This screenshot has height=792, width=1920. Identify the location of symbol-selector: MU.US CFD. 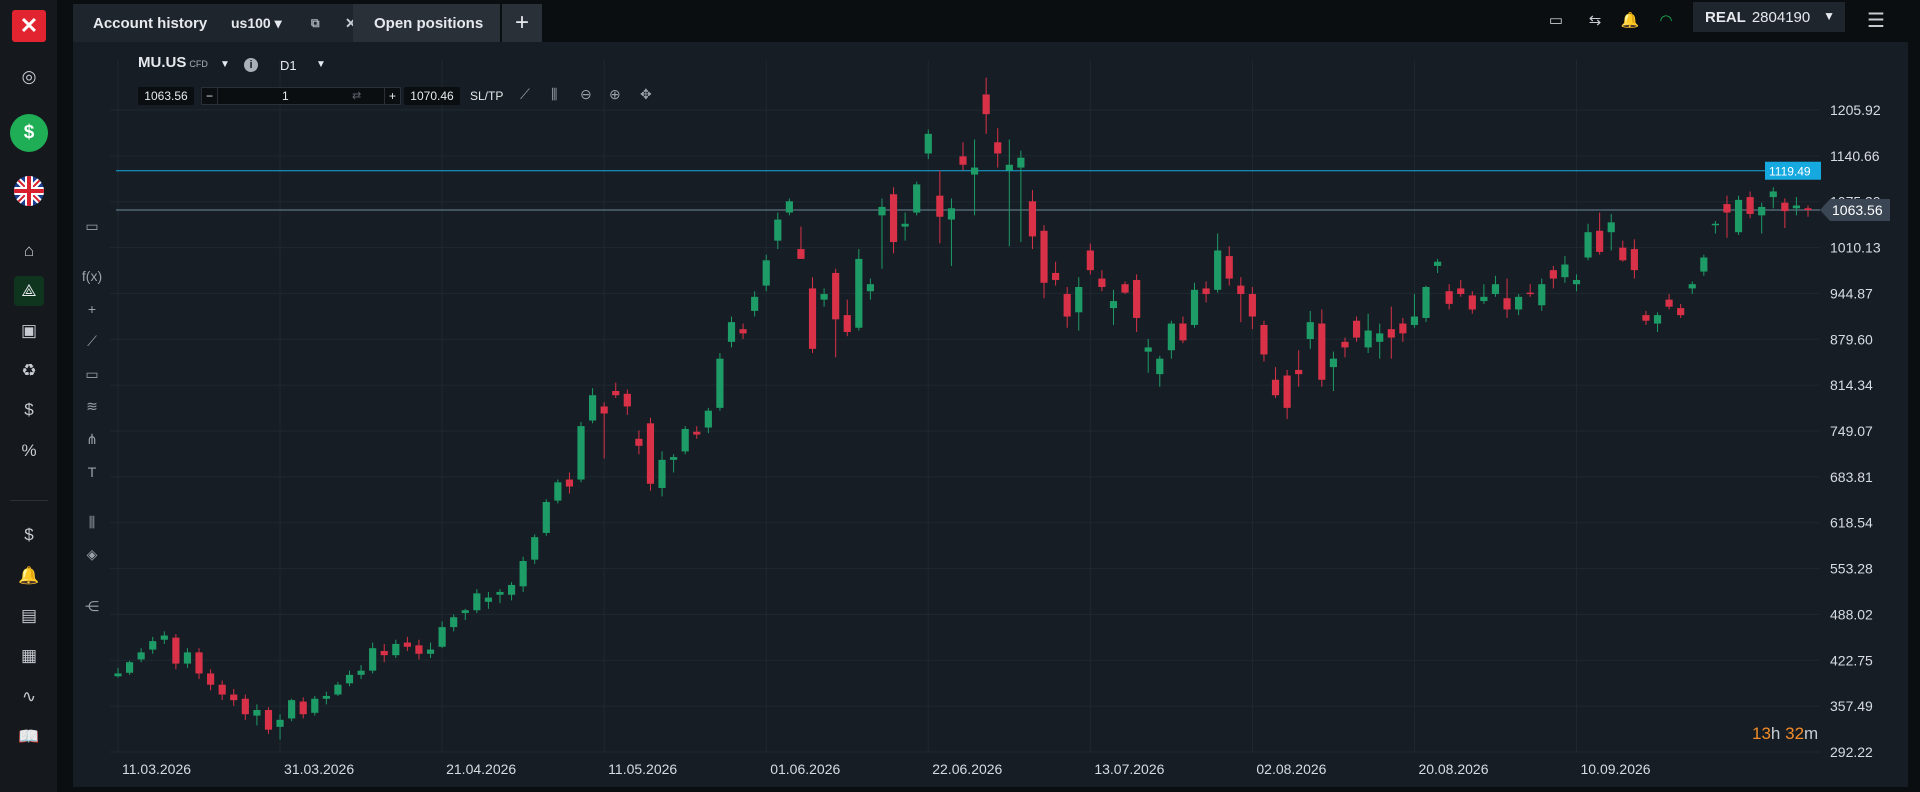
(173, 62).